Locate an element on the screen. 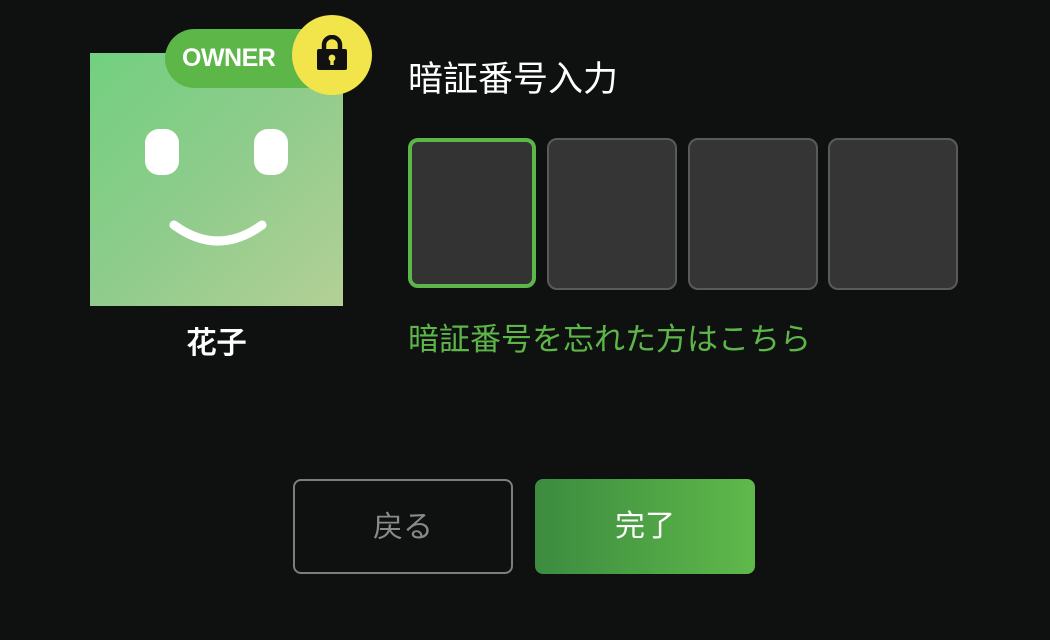 This screenshot has height=640, width=1050. avatar-left-eye is located at coordinates (162, 152).